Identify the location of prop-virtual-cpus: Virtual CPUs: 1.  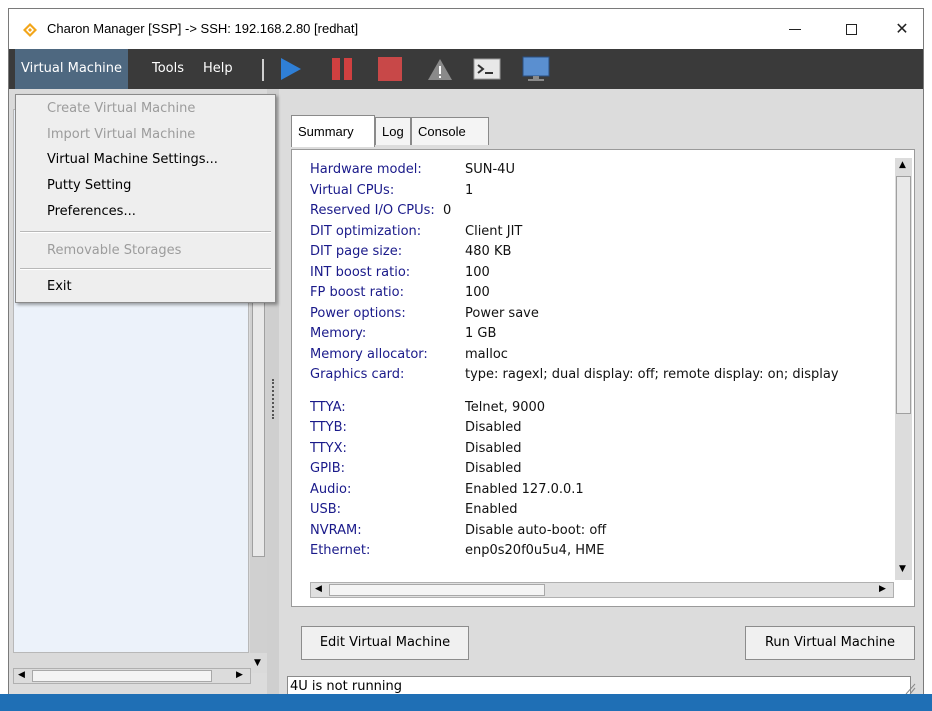
(602, 191).